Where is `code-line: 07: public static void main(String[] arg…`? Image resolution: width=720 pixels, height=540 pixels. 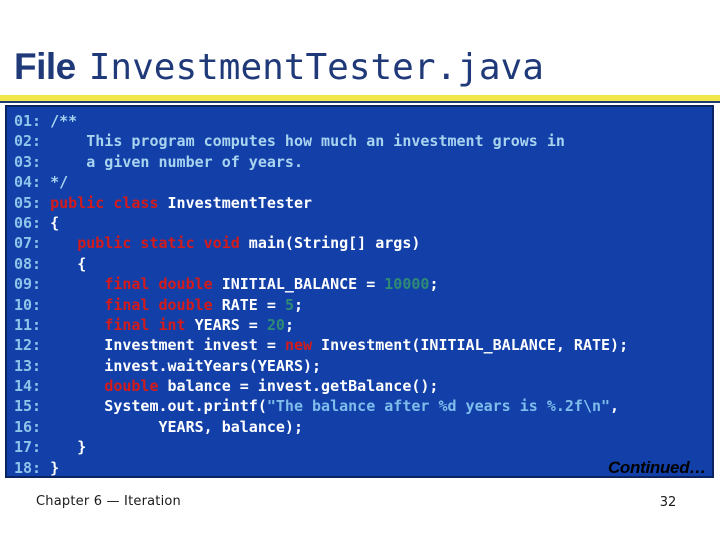
code-line: 07: public static void main(String[] arg… is located at coordinates (321, 243).